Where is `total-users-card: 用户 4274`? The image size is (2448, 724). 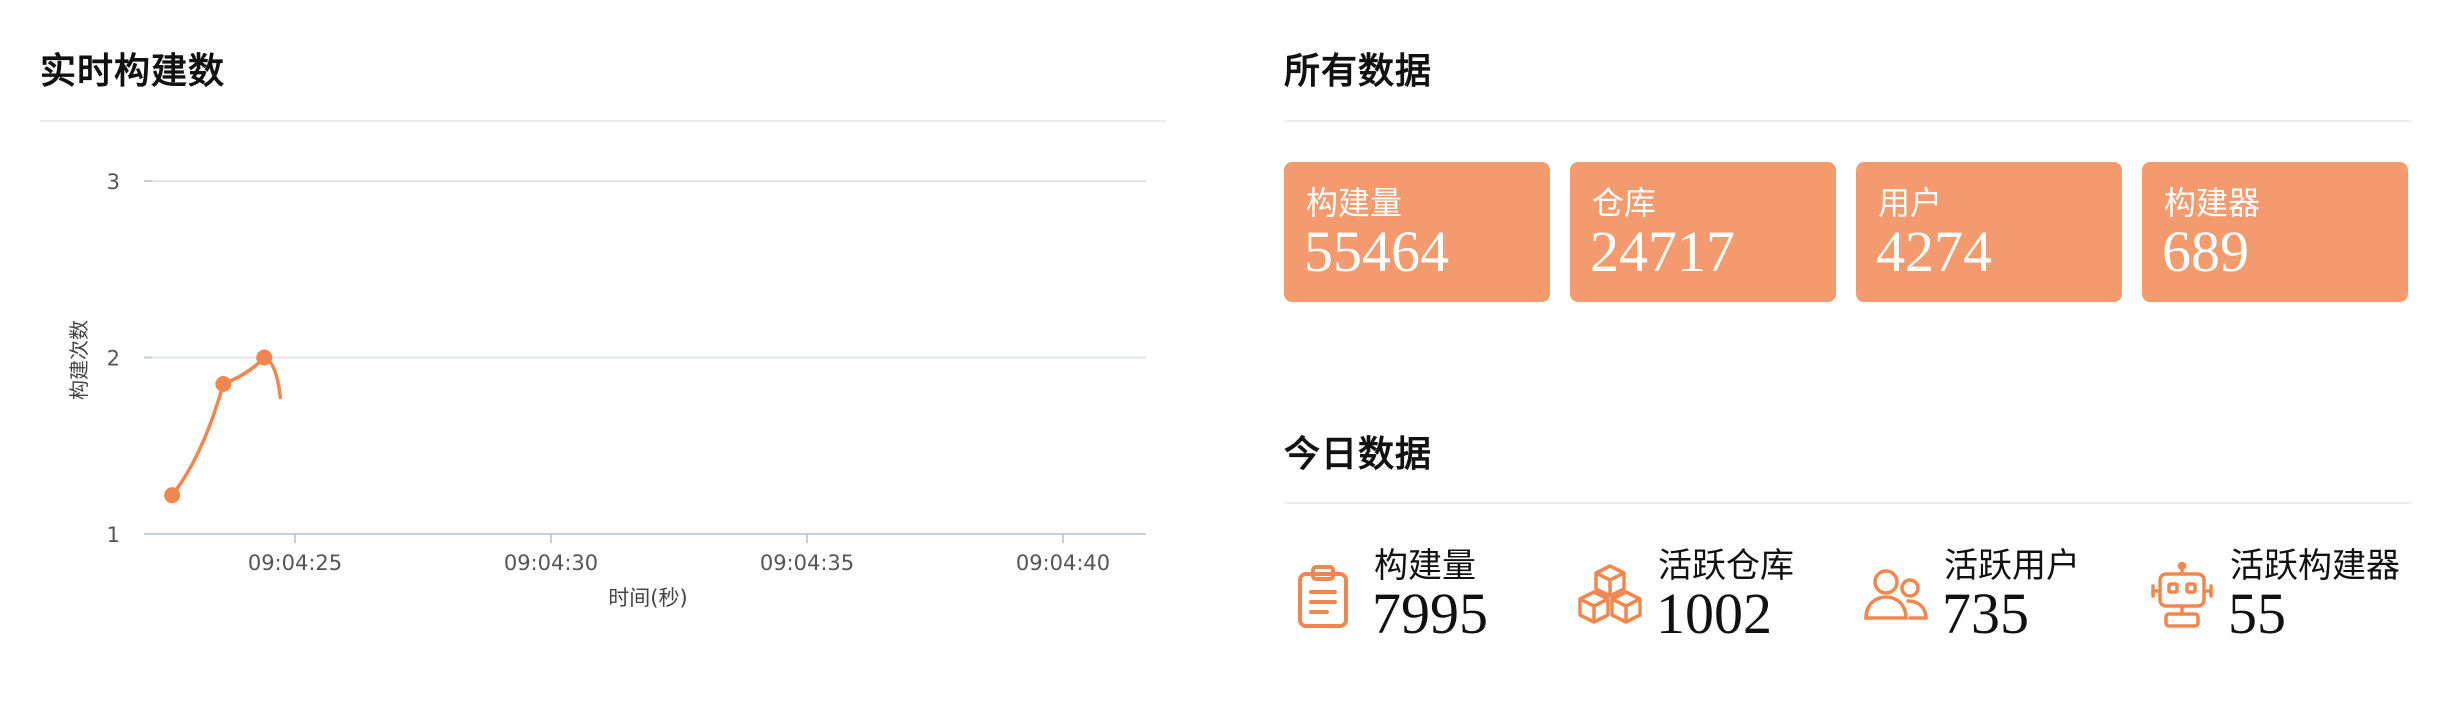 total-users-card: 用户 4274 is located at coordinates (1989, 232).